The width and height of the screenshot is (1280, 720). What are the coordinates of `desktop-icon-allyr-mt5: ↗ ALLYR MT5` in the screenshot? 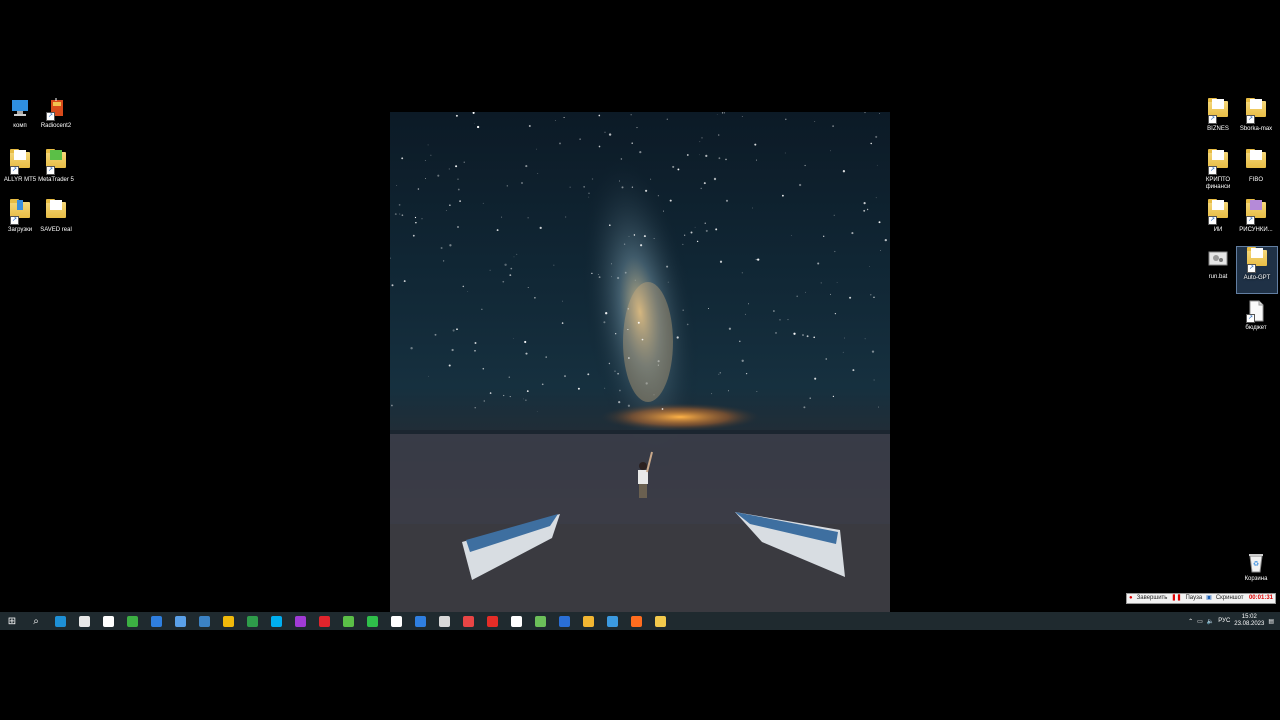 It's located at (20, 172).